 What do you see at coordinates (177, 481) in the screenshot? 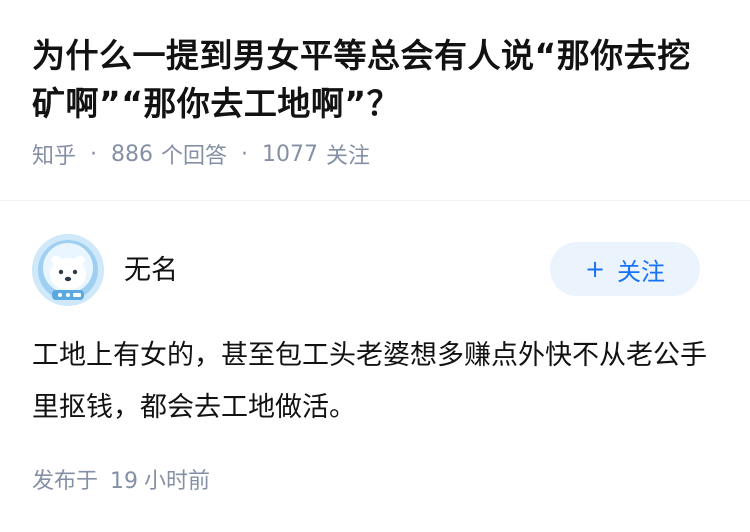
I see `publish-suffix: 小时前` at bounding box center [177, 481].